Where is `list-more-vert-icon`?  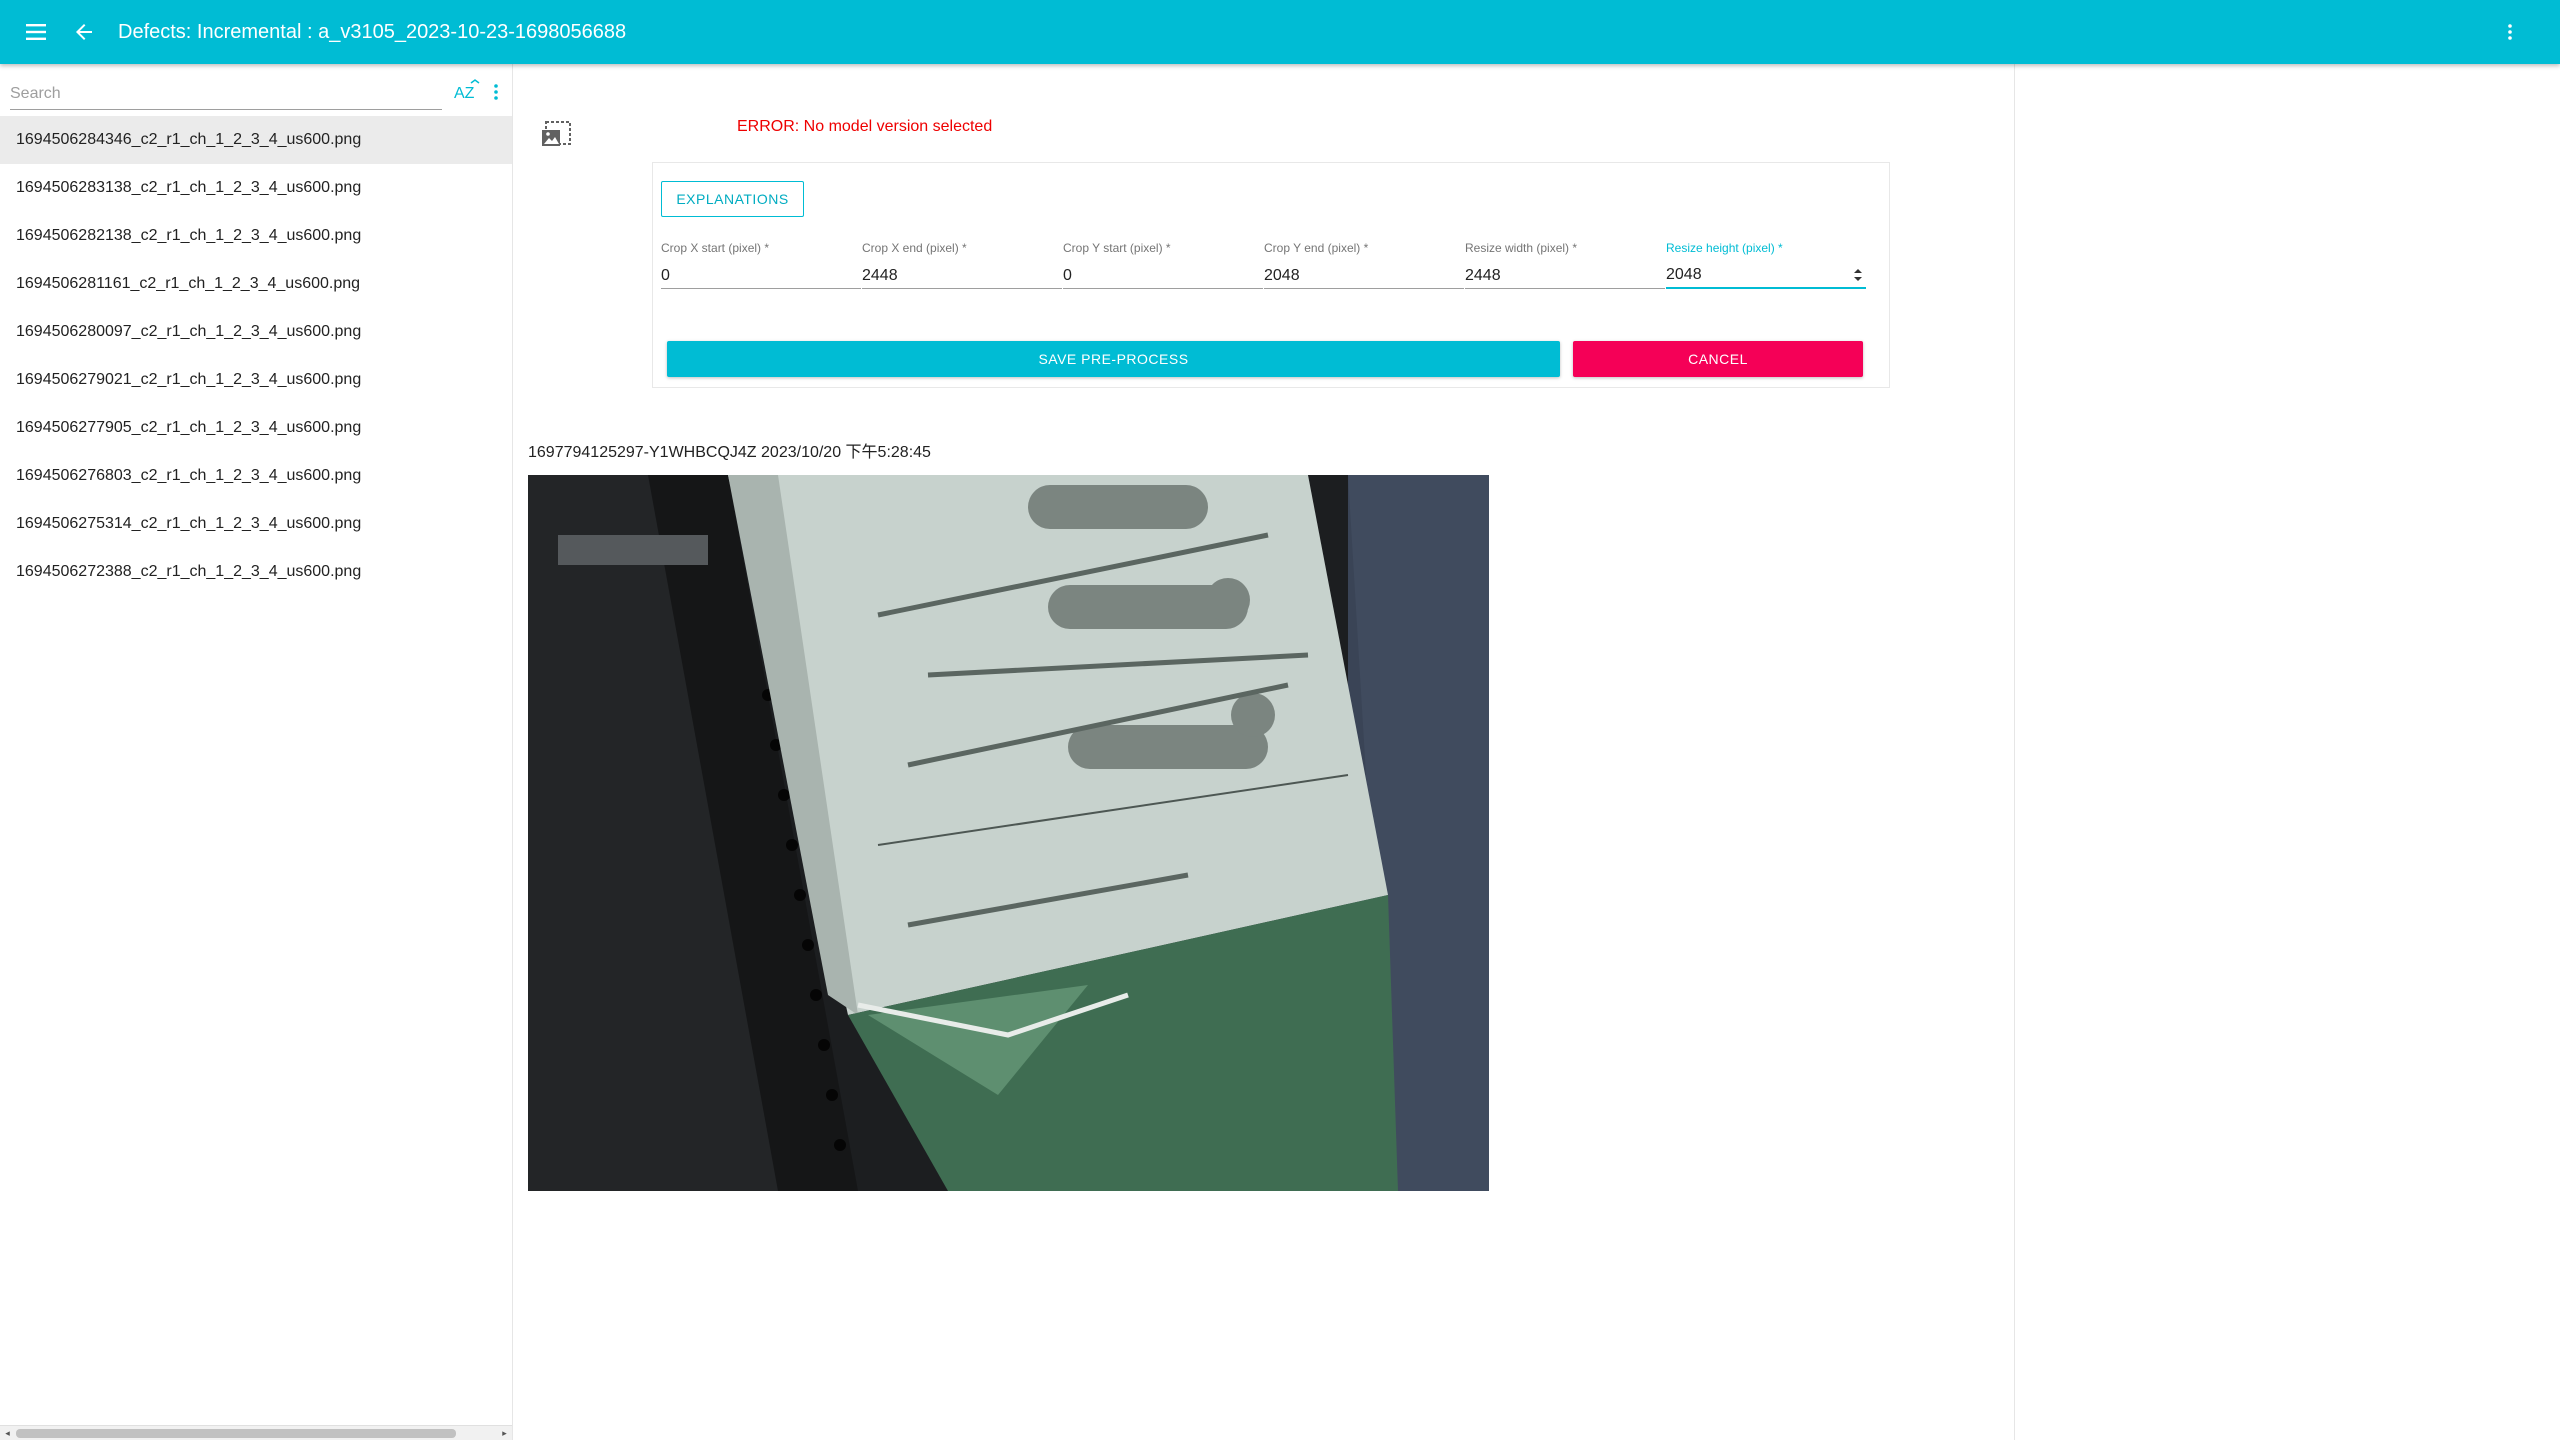 list-more-vert-icon is located at coordinates (496, 92).